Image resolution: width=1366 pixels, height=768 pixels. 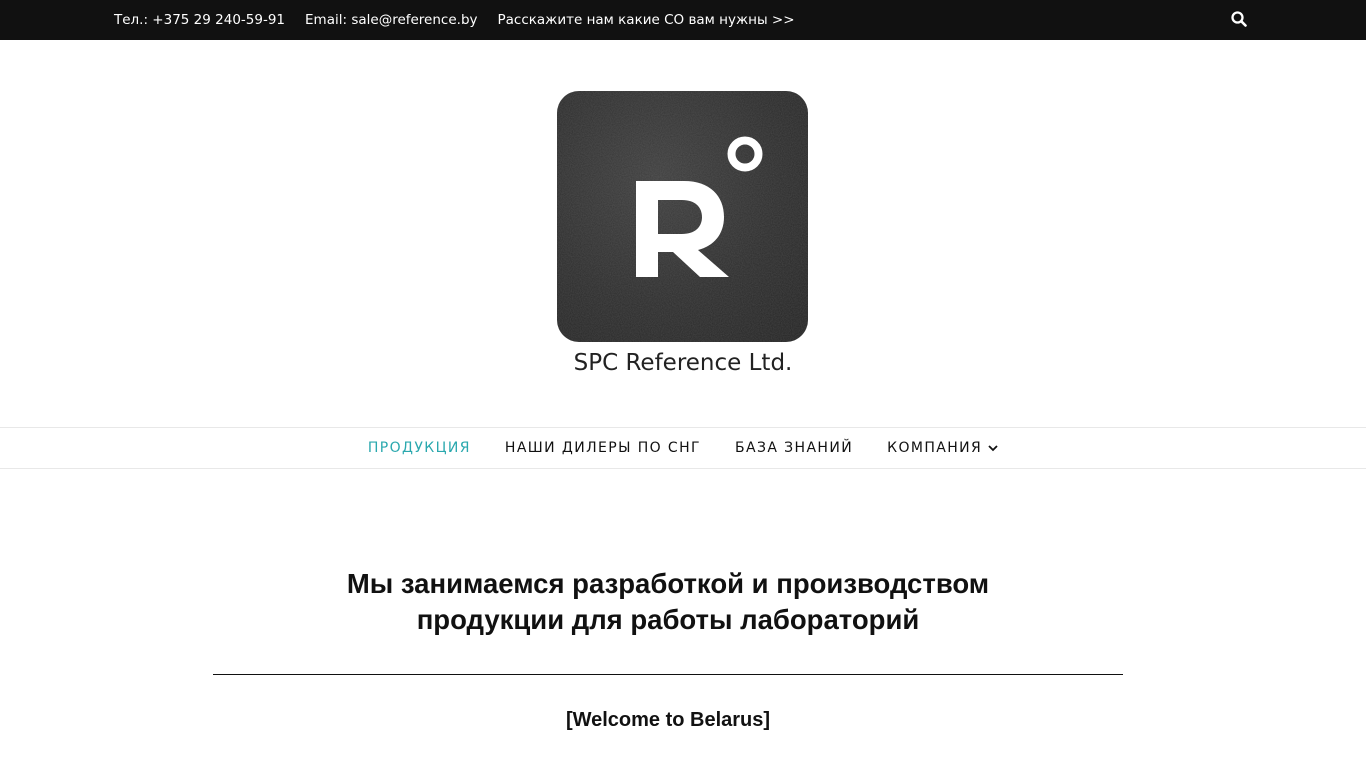 What do you see at coordinates (391, 20) in the screenshot?
I see `email-link: Email: sale@reference.by` at bounding box center [391, 20].